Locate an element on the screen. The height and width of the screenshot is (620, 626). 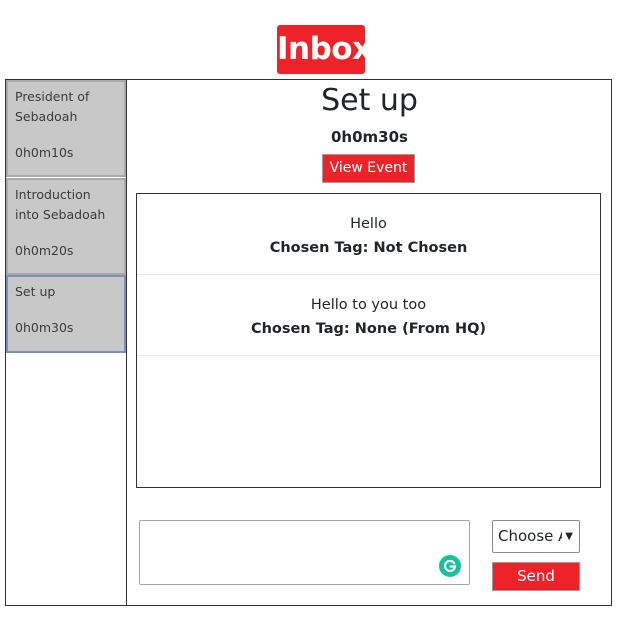
tag-select: Choose A ▼ is located at coordinates (536, 536).